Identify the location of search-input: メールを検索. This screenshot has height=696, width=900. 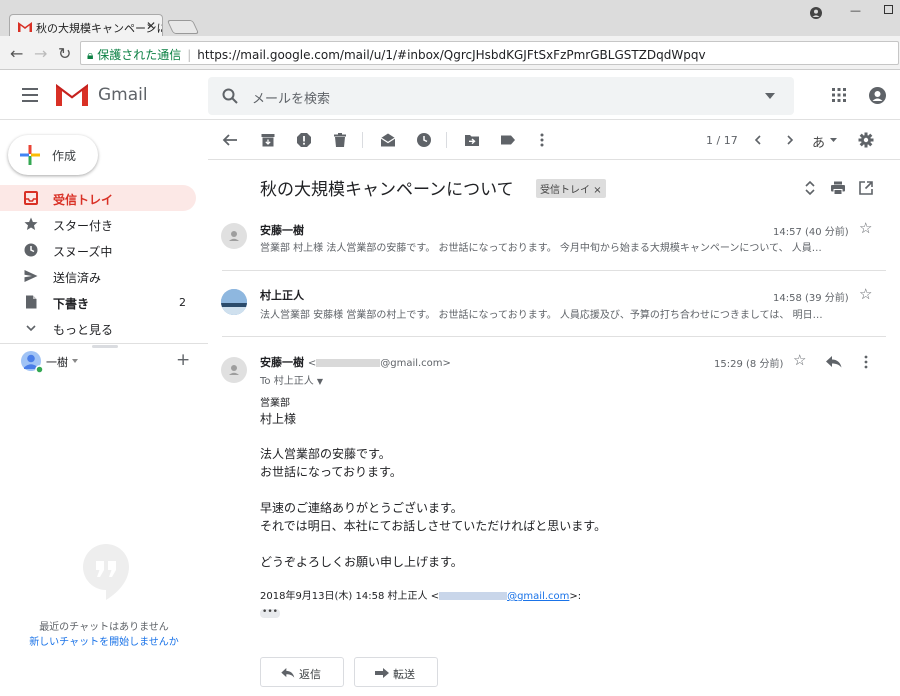
(291, 97).